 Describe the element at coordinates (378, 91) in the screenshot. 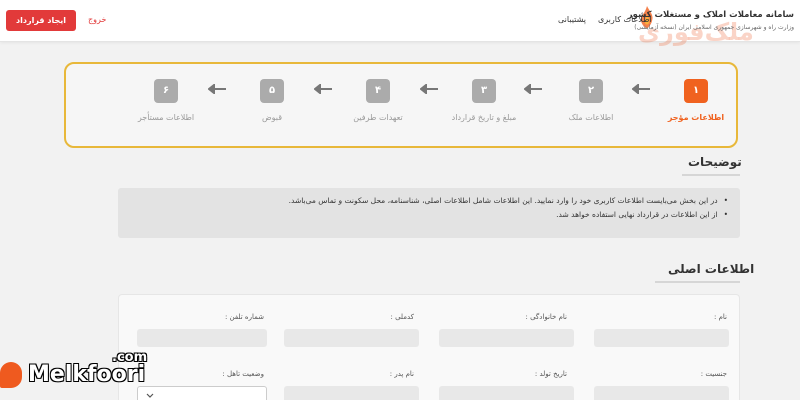

I see `step-number: ۴` at that location.